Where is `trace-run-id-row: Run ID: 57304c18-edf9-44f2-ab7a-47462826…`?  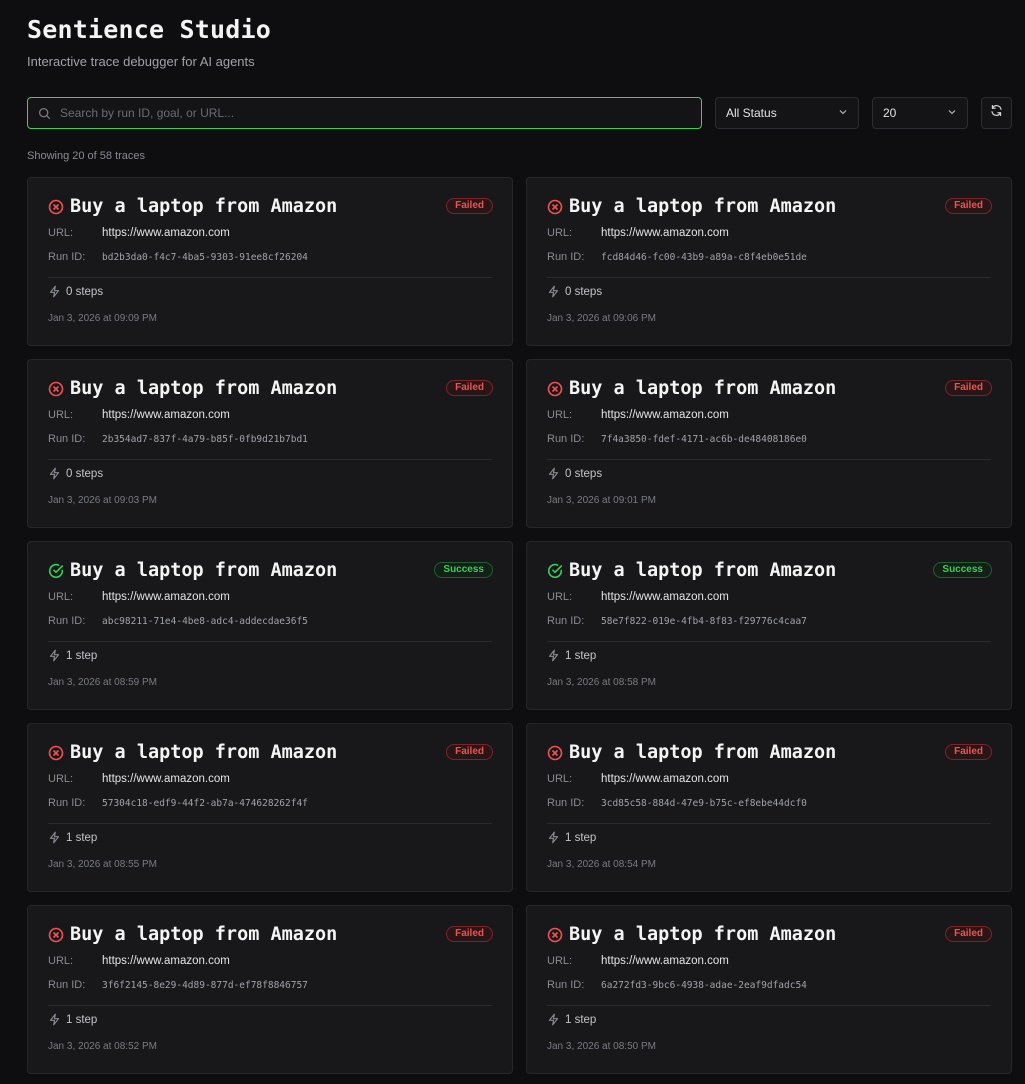 trace-run-id-row: Run ID: 57304c18-edf9-44f2-ab7a-47462826… is located at coordinates (178, 803).